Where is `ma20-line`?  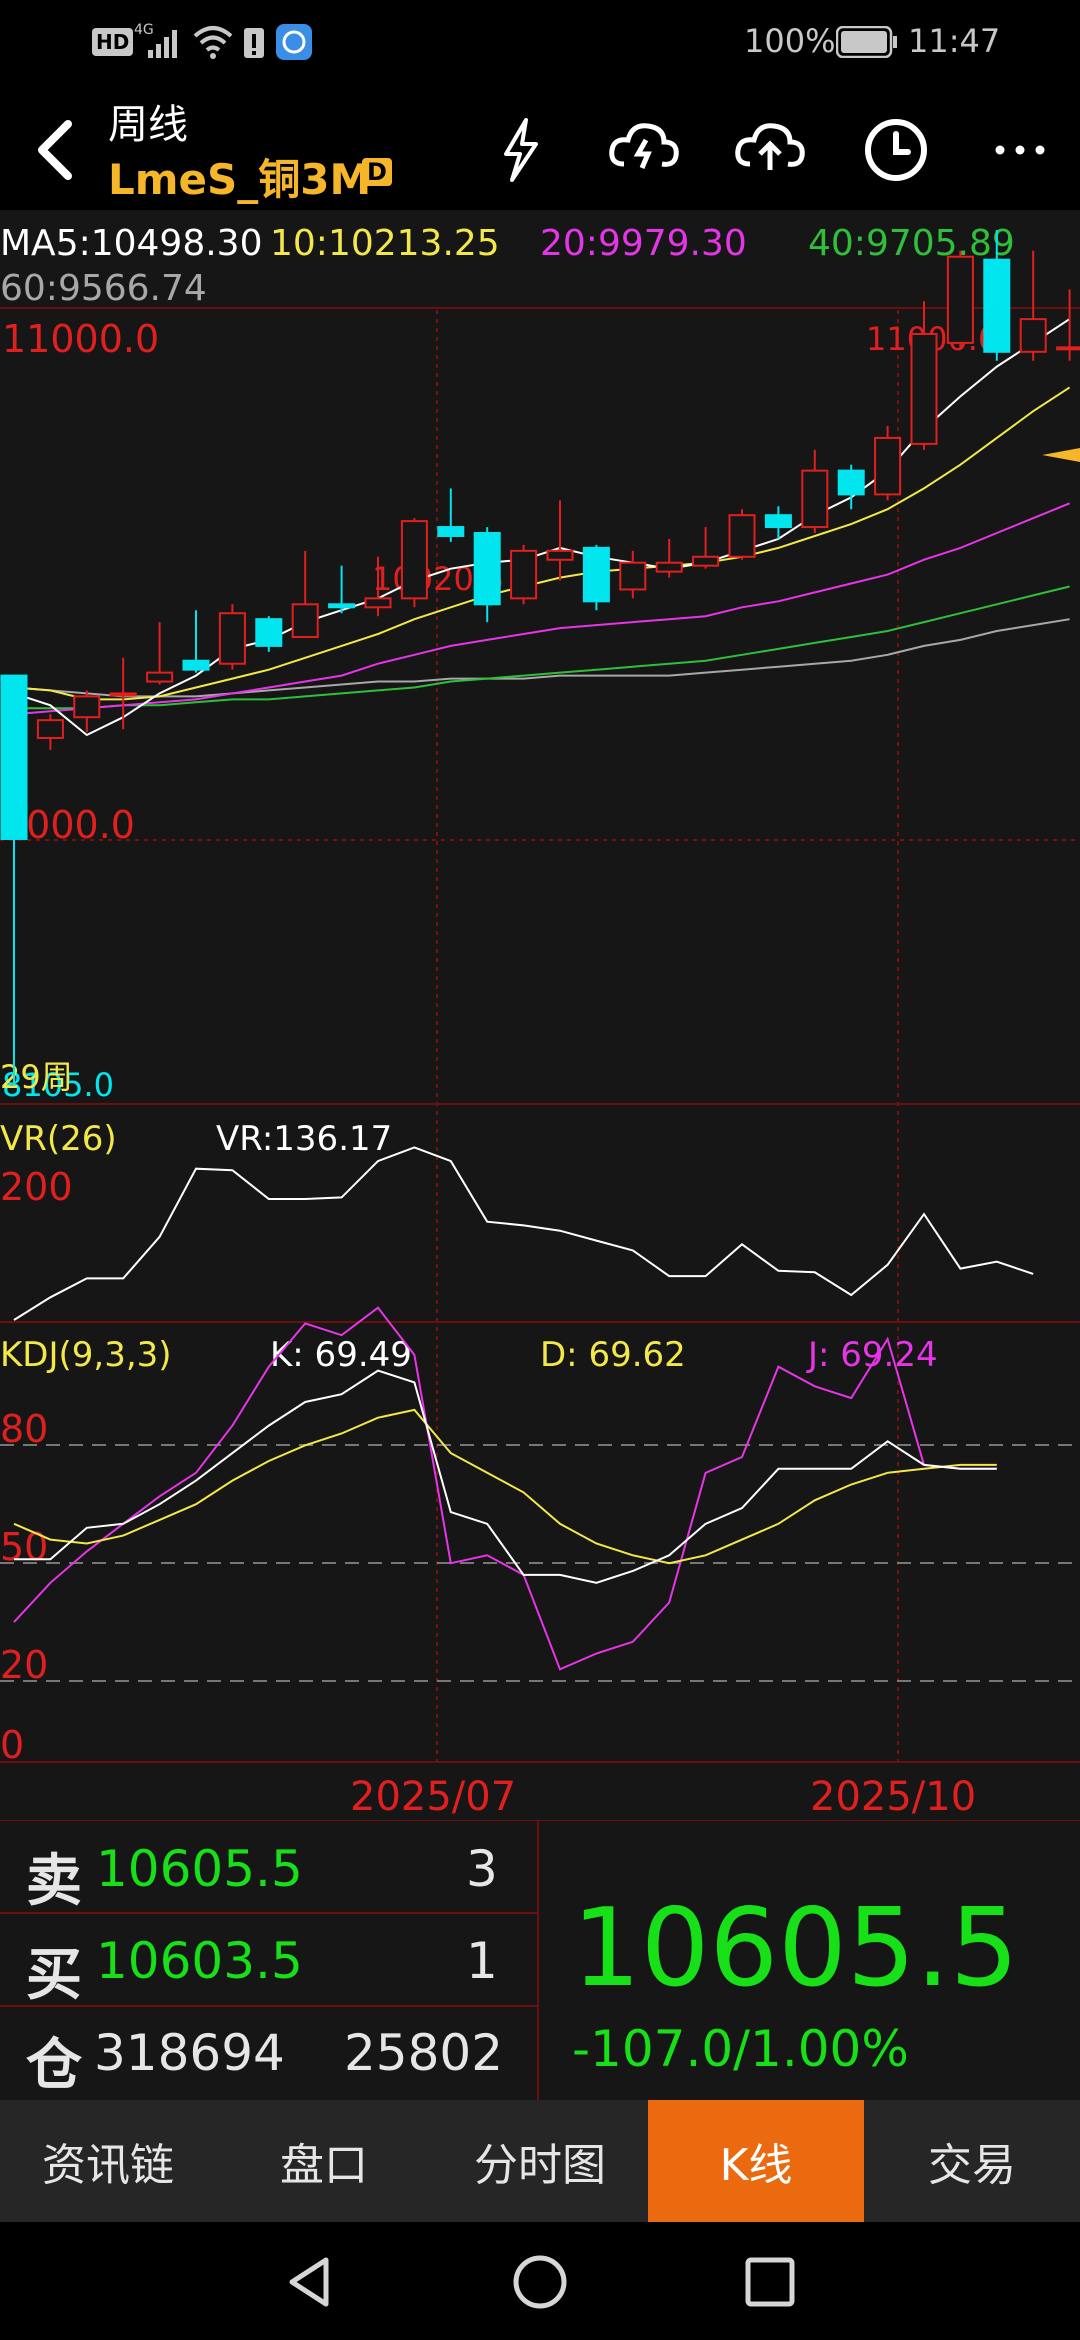
ma20-line is located at coordinates (541, 609).